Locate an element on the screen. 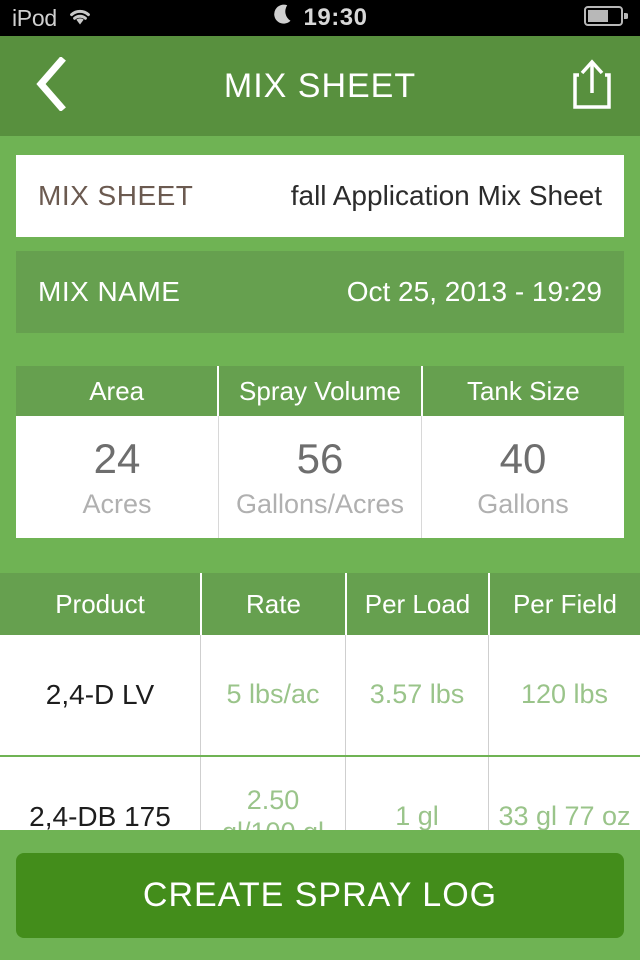 This screenshot has width=640, height=960. mix-name-label: MIX NAME is located at coordinates (109, 291).